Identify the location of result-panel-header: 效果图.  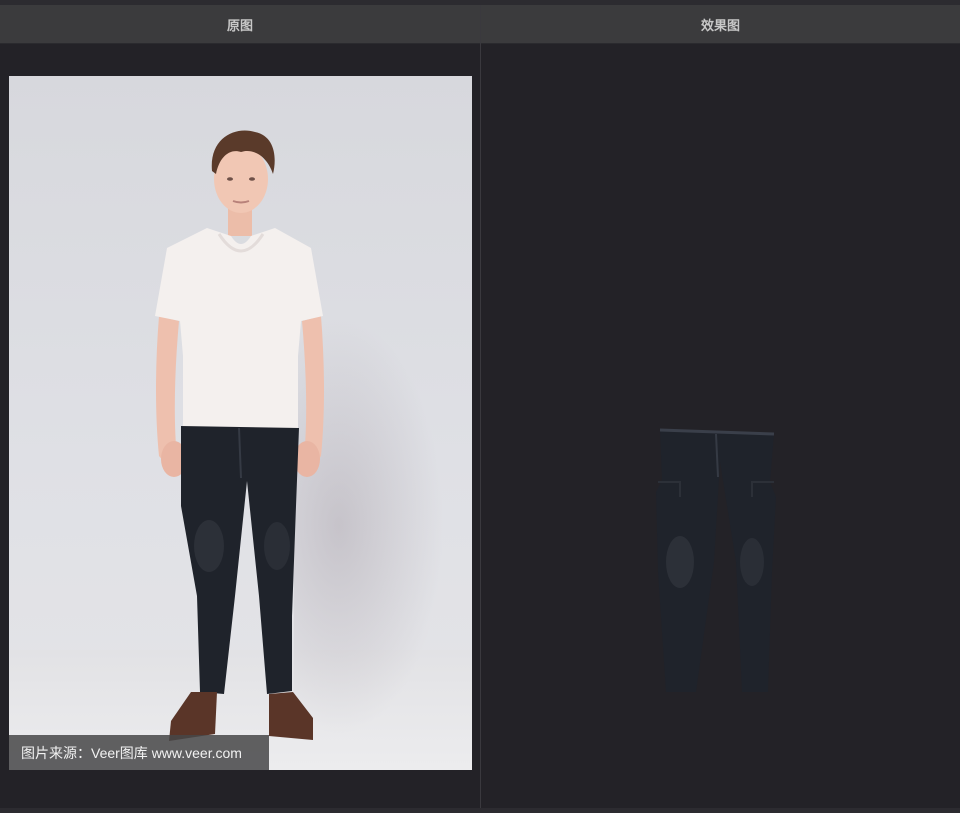
(720, 24).